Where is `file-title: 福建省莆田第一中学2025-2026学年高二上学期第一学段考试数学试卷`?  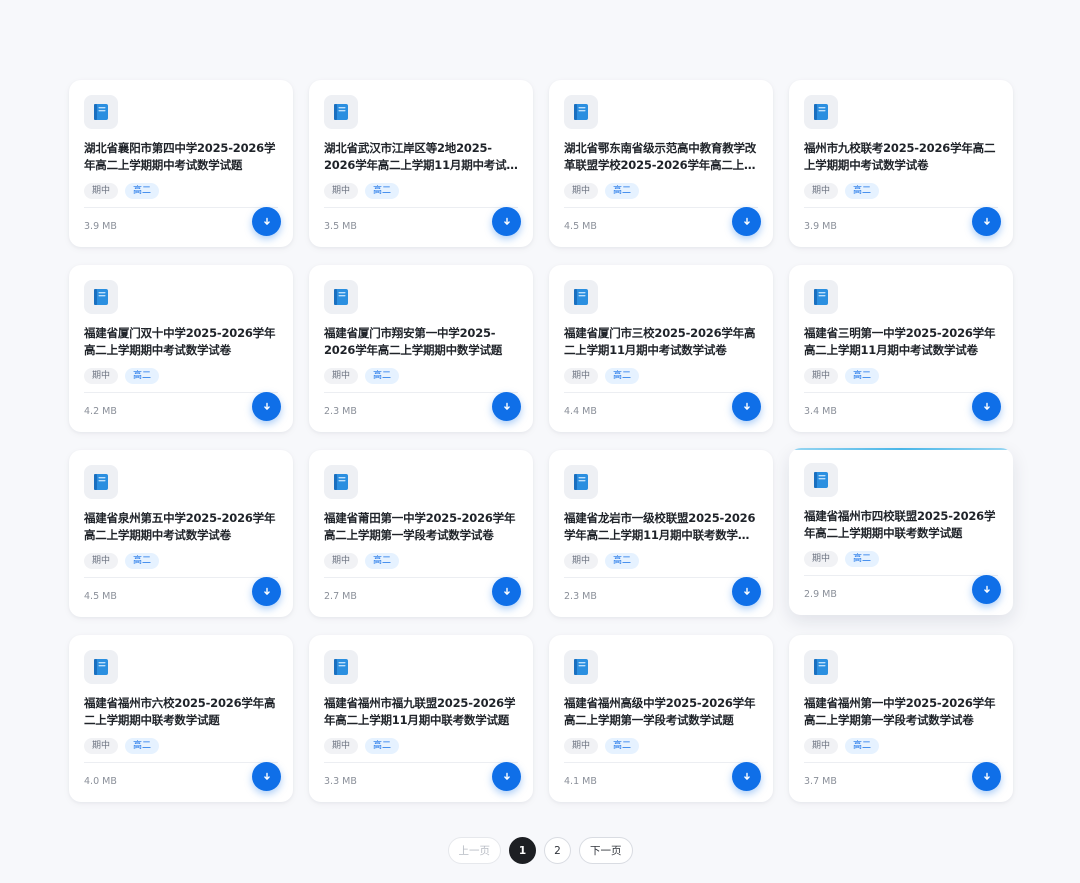
file-title: 福建省莆田第一中学2025-2026学年高二上学期第一学段考试数学试卷 is located at coordinates (421, 527).